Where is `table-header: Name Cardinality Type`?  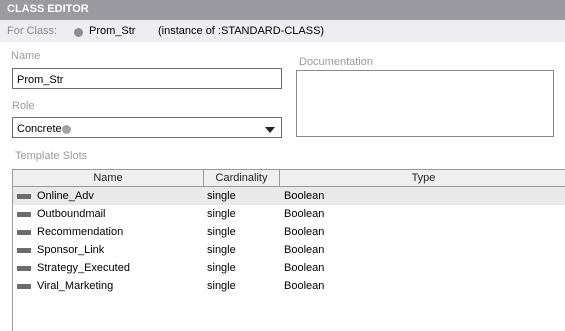 table-header: Name Cardinality Type is located at coordinates (289, 178).